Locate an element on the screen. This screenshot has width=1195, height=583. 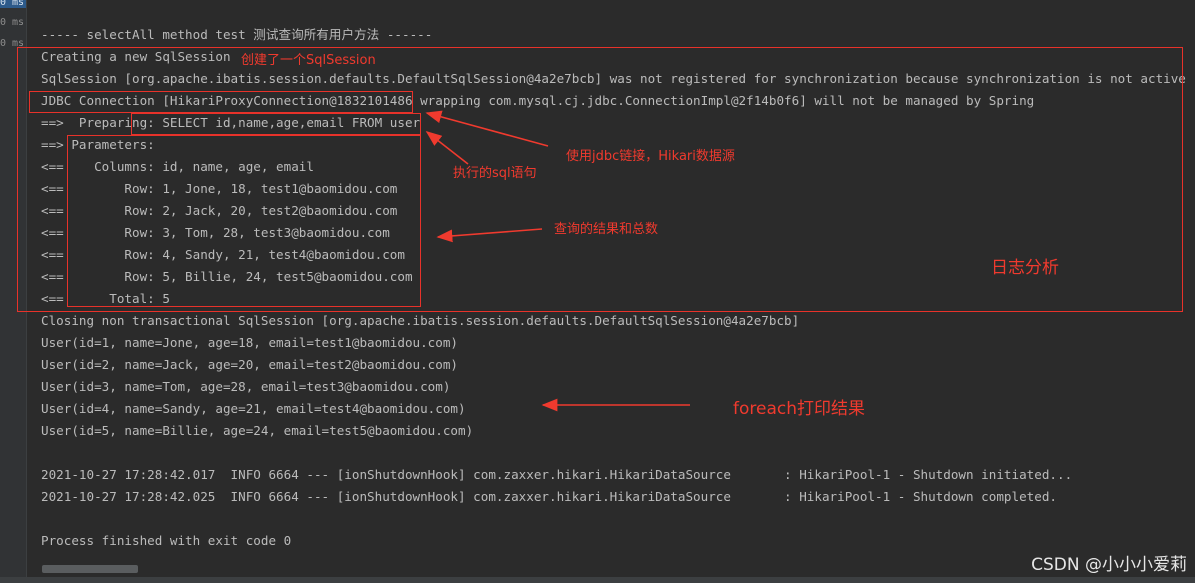
watermark: CSDN @小小小爱莉 is located at coordinates (1109, 565).